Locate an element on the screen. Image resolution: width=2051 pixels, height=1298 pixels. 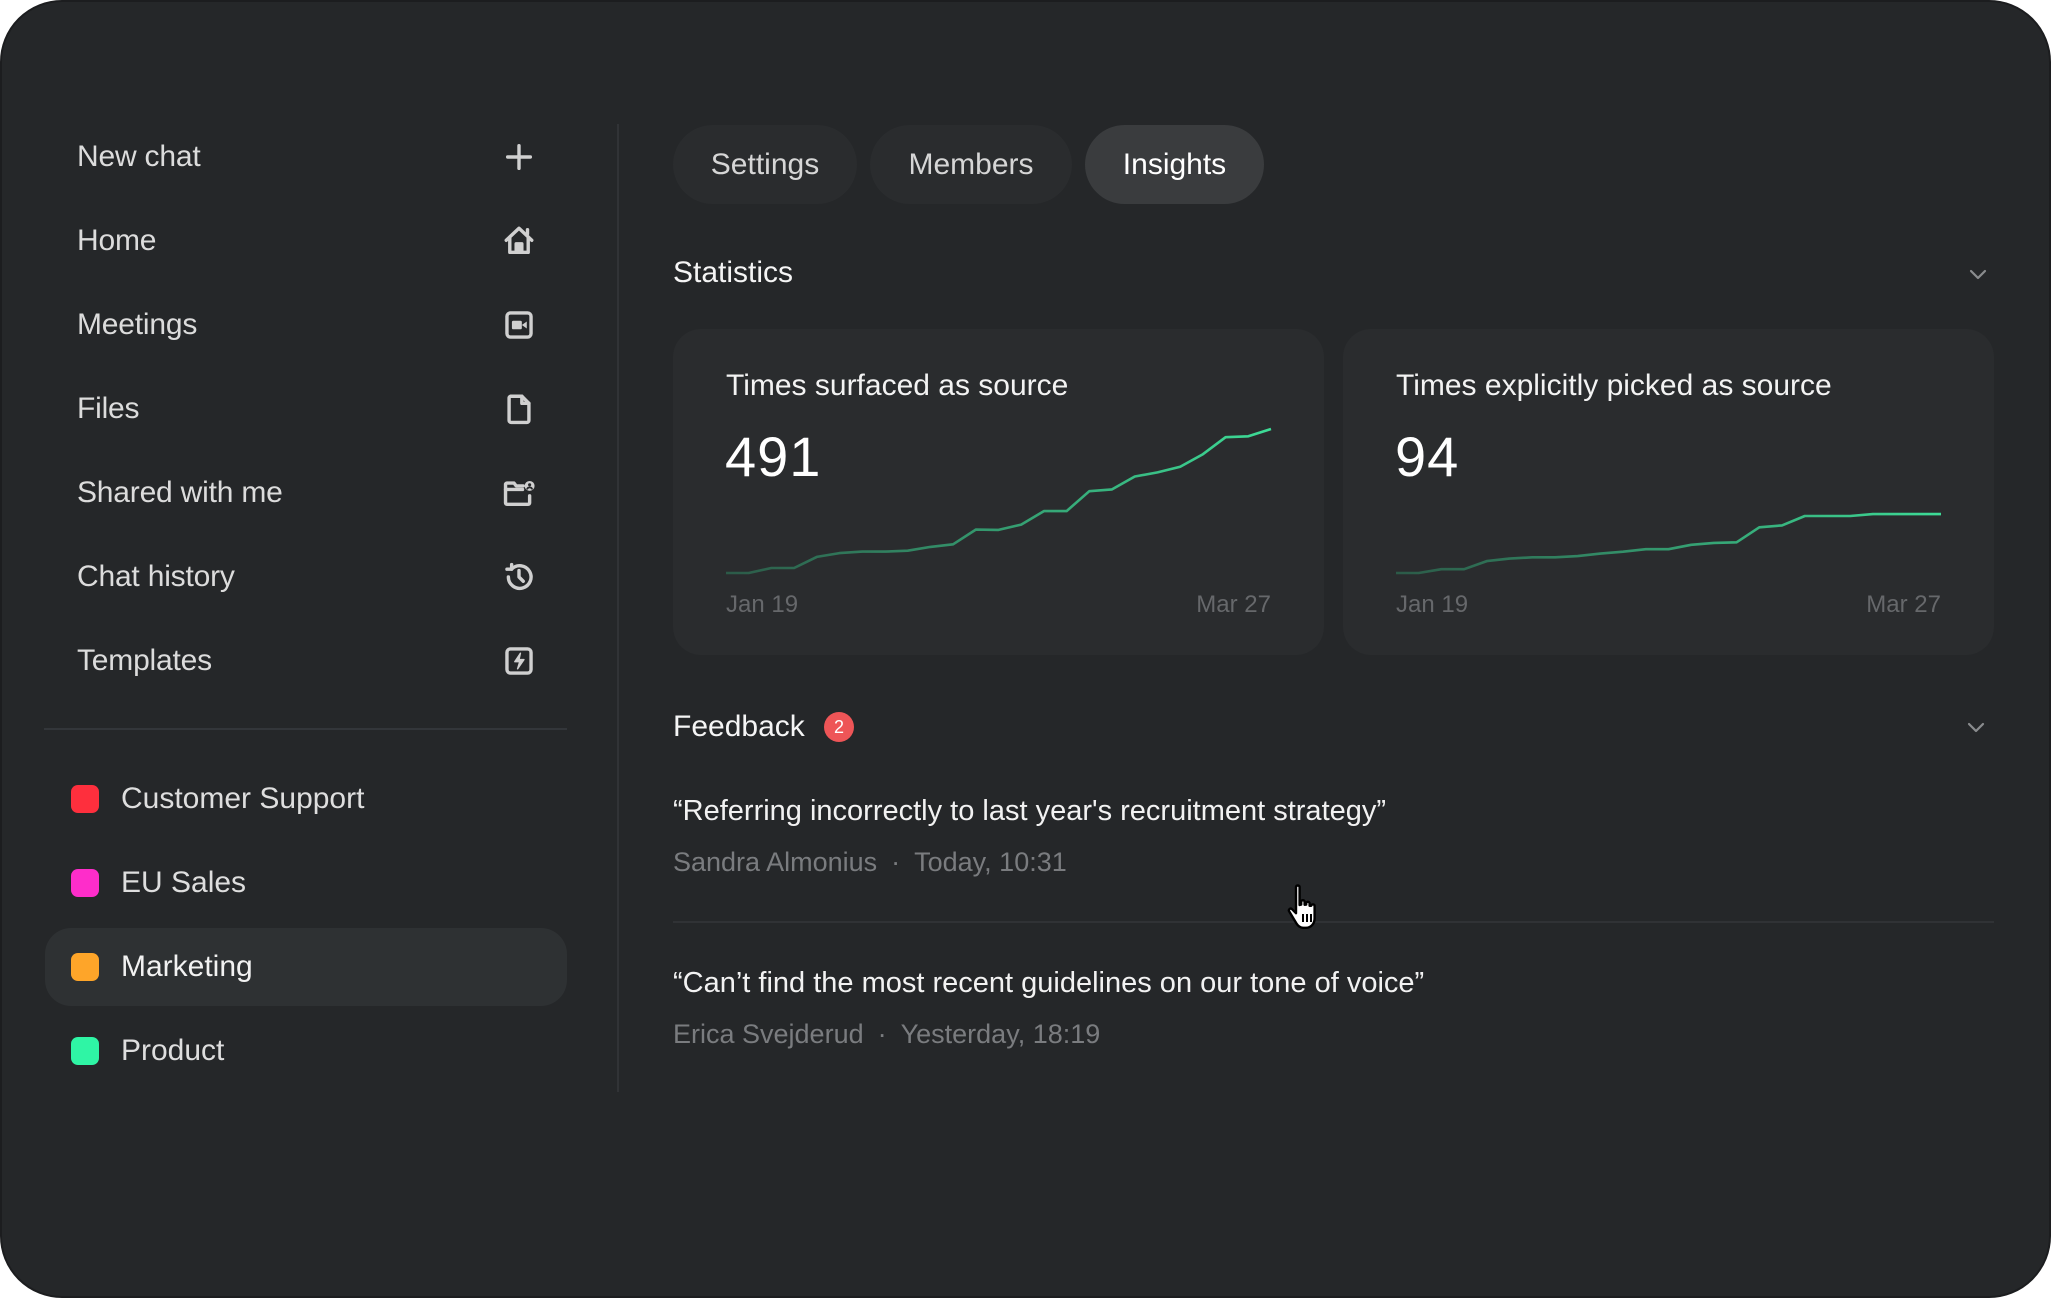
tab-settings: Settings is located at coordinates (765, 164).